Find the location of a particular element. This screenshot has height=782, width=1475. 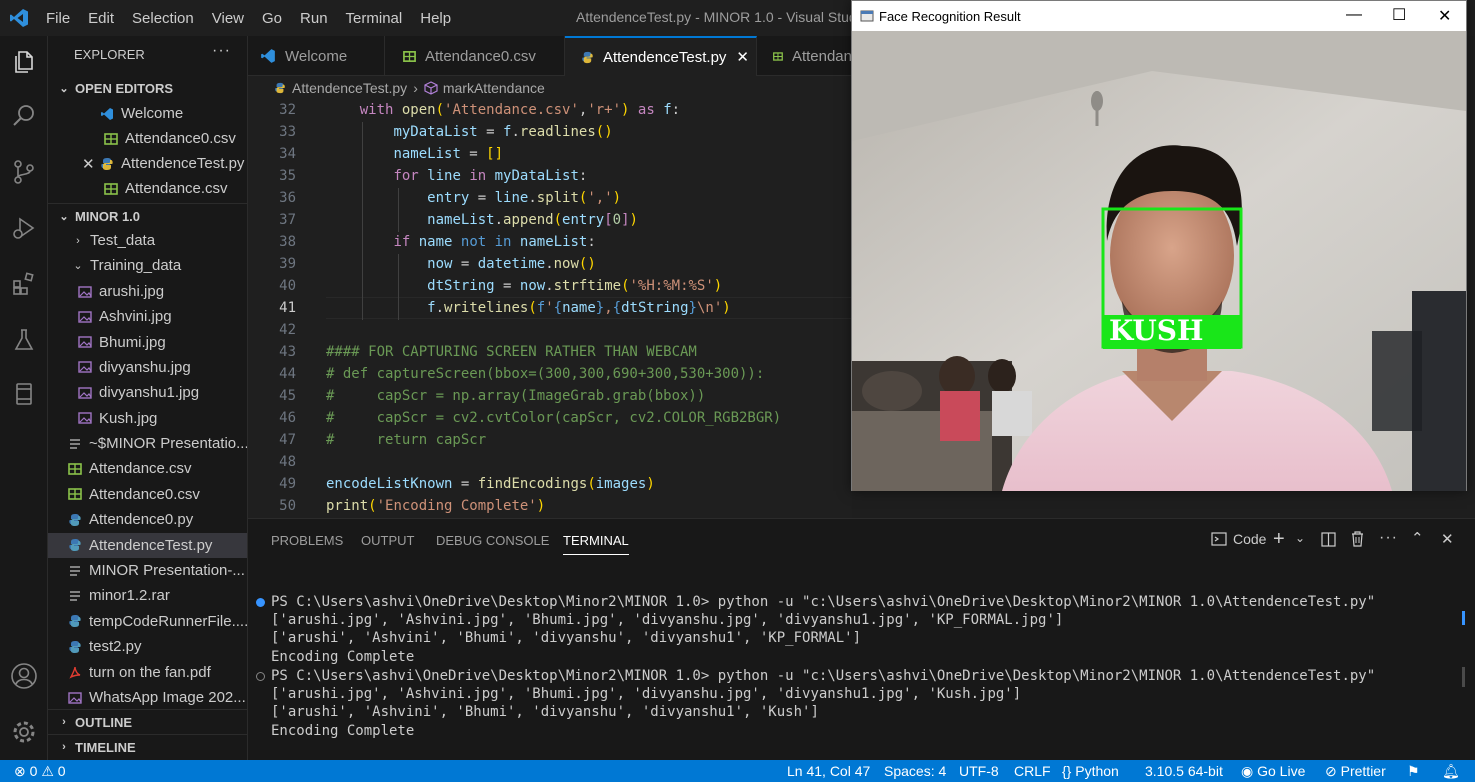

problems-status: ⊗ 0 ⚠ 0 is located at coordinates (40, 771).